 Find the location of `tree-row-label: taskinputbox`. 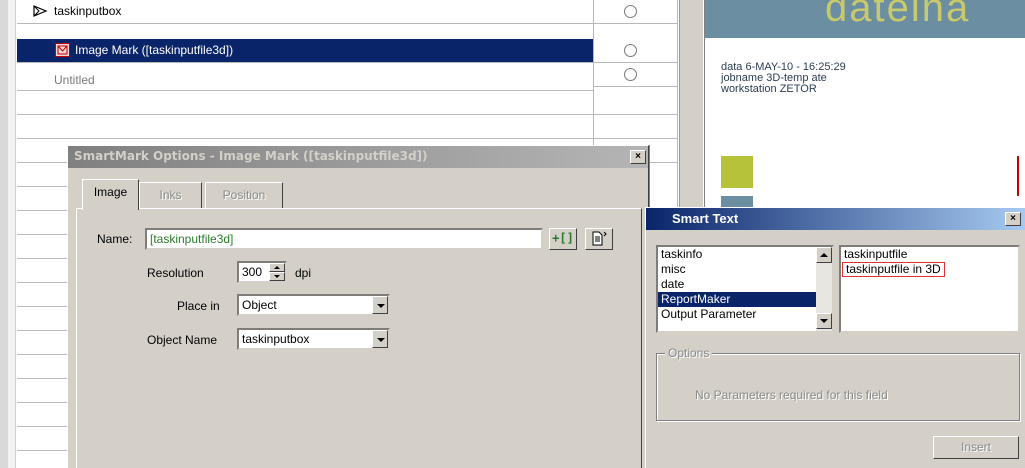

tree-row-label: taskinputbox is located at coordinates (88, 11).